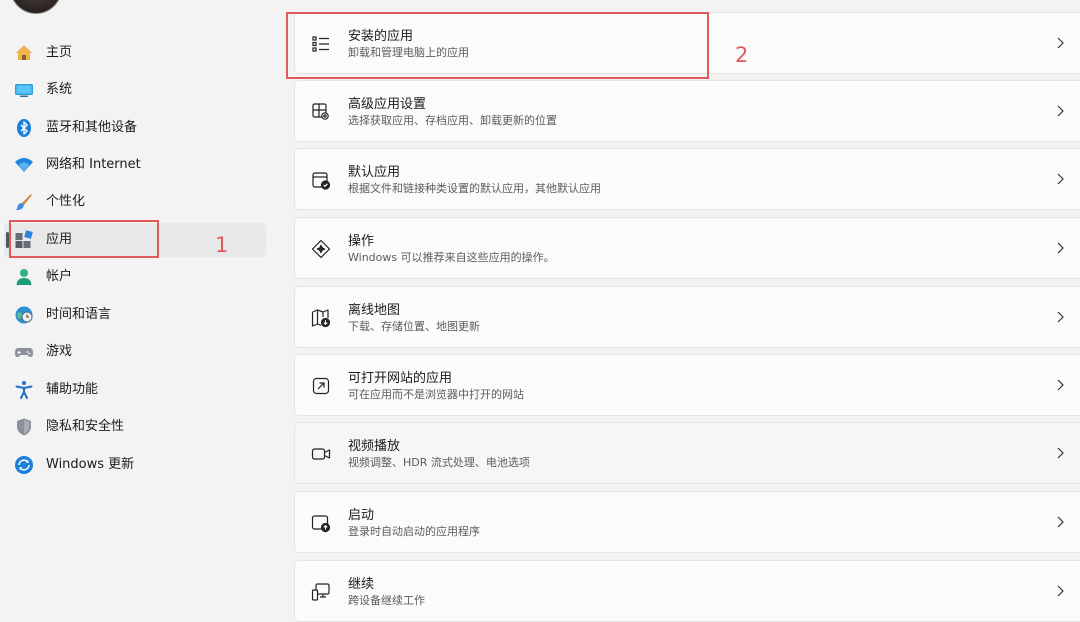 This screenshot has height=622, width=1080. I want to click on wifi-icon, so click(24, 165).